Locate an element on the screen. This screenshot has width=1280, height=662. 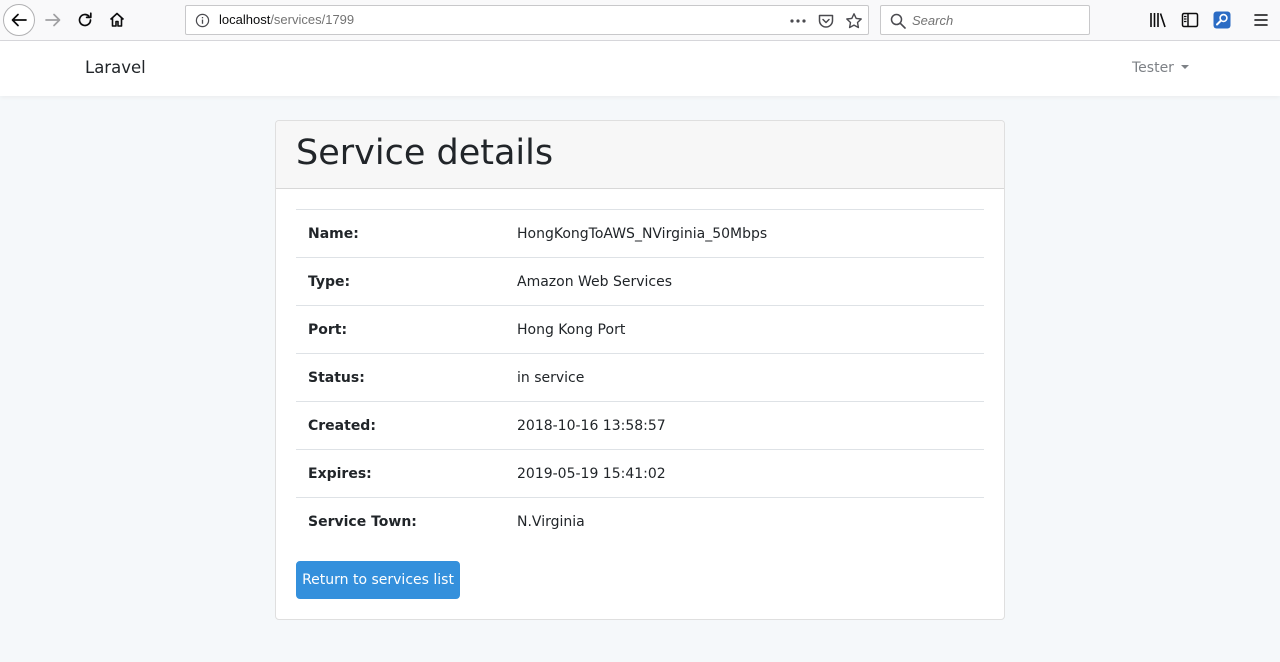
info-icon is located at coordinates (202, 20).